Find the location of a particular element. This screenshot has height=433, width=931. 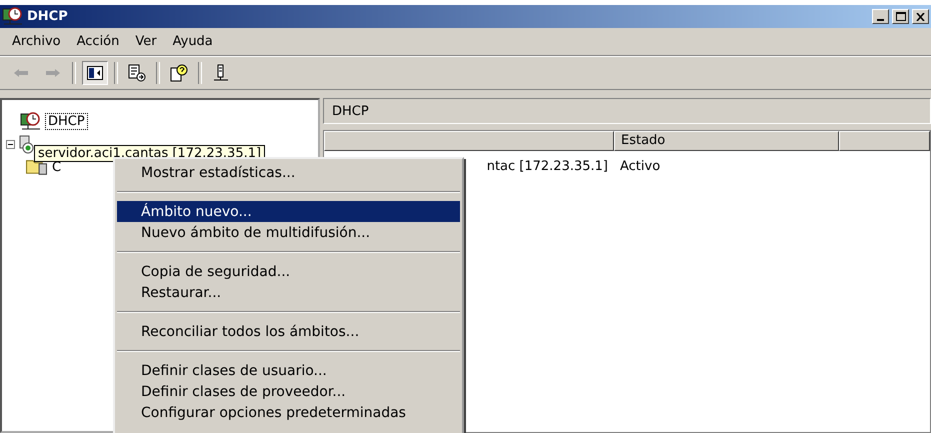

minimize-button is located at coordinates (880, 16).